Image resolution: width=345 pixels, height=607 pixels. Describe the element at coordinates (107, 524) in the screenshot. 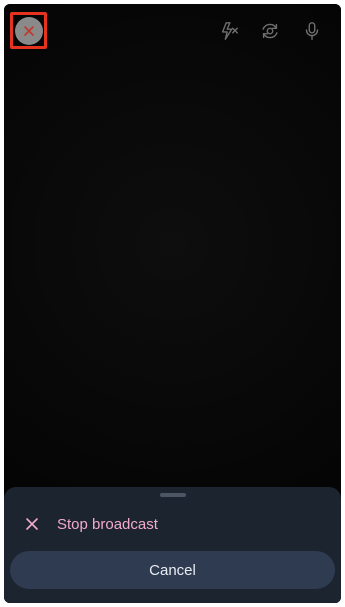

I see `stop-broadcast-label: Stop broadcast` at that location.